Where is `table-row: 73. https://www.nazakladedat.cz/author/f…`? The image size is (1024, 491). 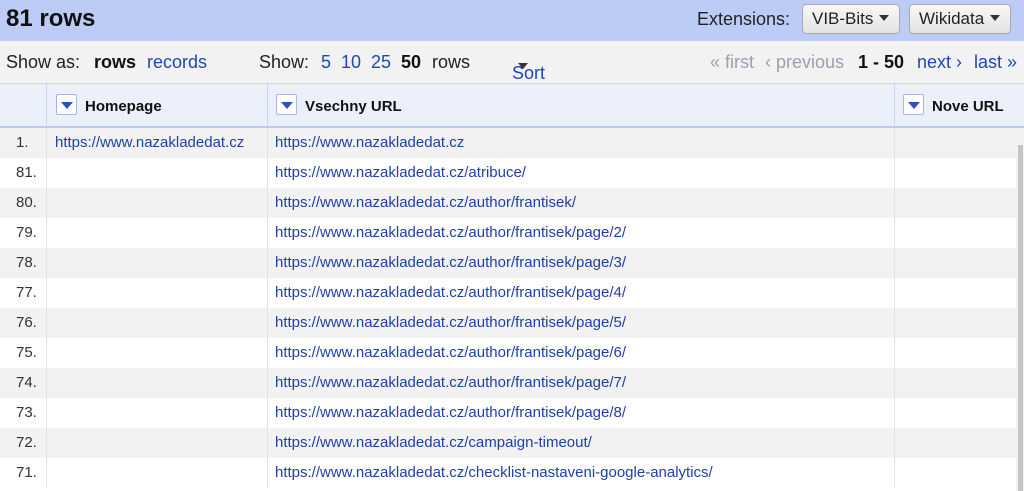 table-row: 73. https://www.nazakladedat.cz/author/f… is located at coordinates (508, 413).